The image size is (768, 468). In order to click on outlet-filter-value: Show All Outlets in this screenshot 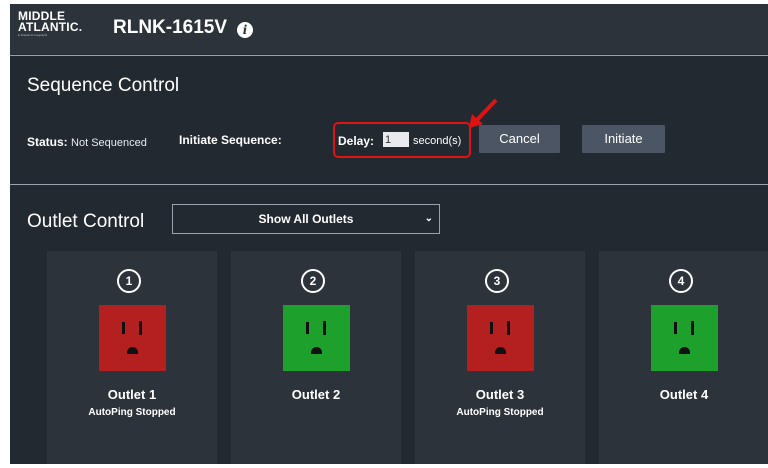, I will do `click(306, 219)`.